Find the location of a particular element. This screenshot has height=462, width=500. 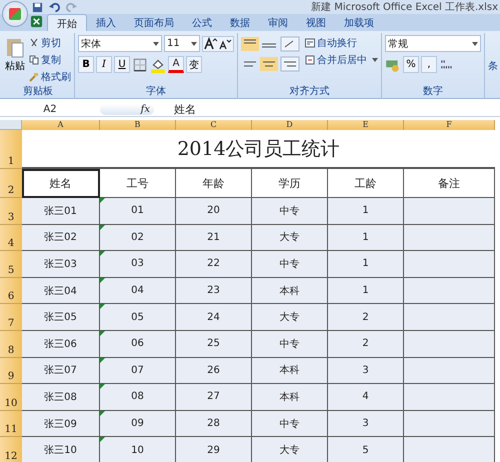

paste-button: 粘贴 is located at coordinates (15, 54).